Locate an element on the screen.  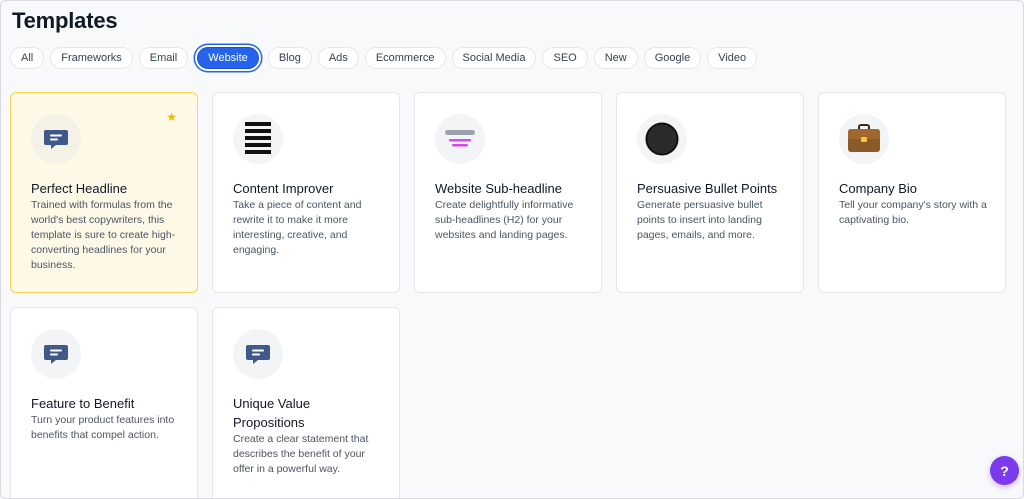
filter-website: Website is located at coordinates (228, 58).